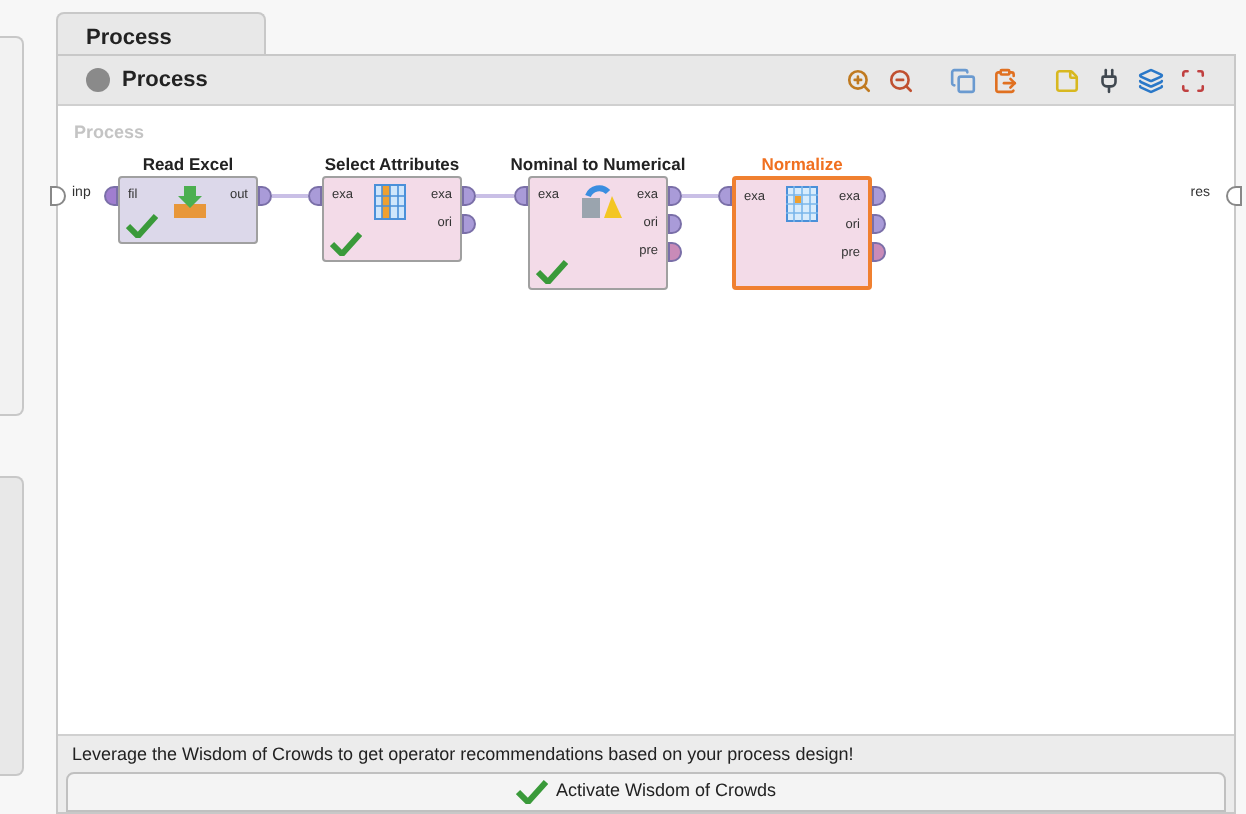 The image size is (1246, 814). Describe the element at coordinates (1109, 80) in the screenshot. I see `plug-icon` at that location.